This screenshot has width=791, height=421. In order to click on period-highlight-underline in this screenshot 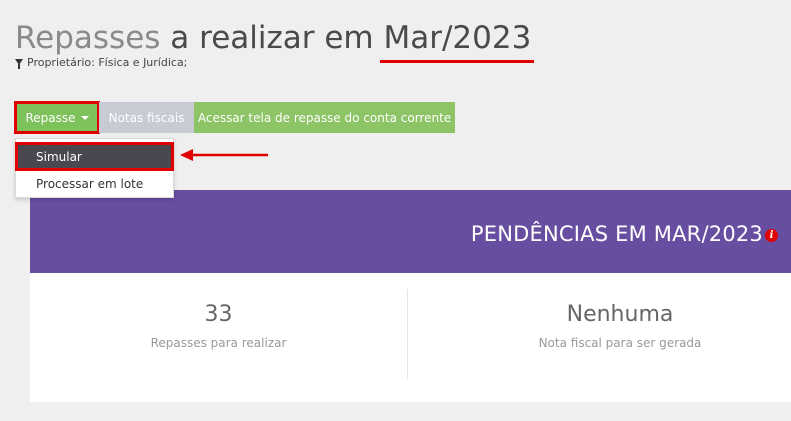, I will do `click(457, 61)`.